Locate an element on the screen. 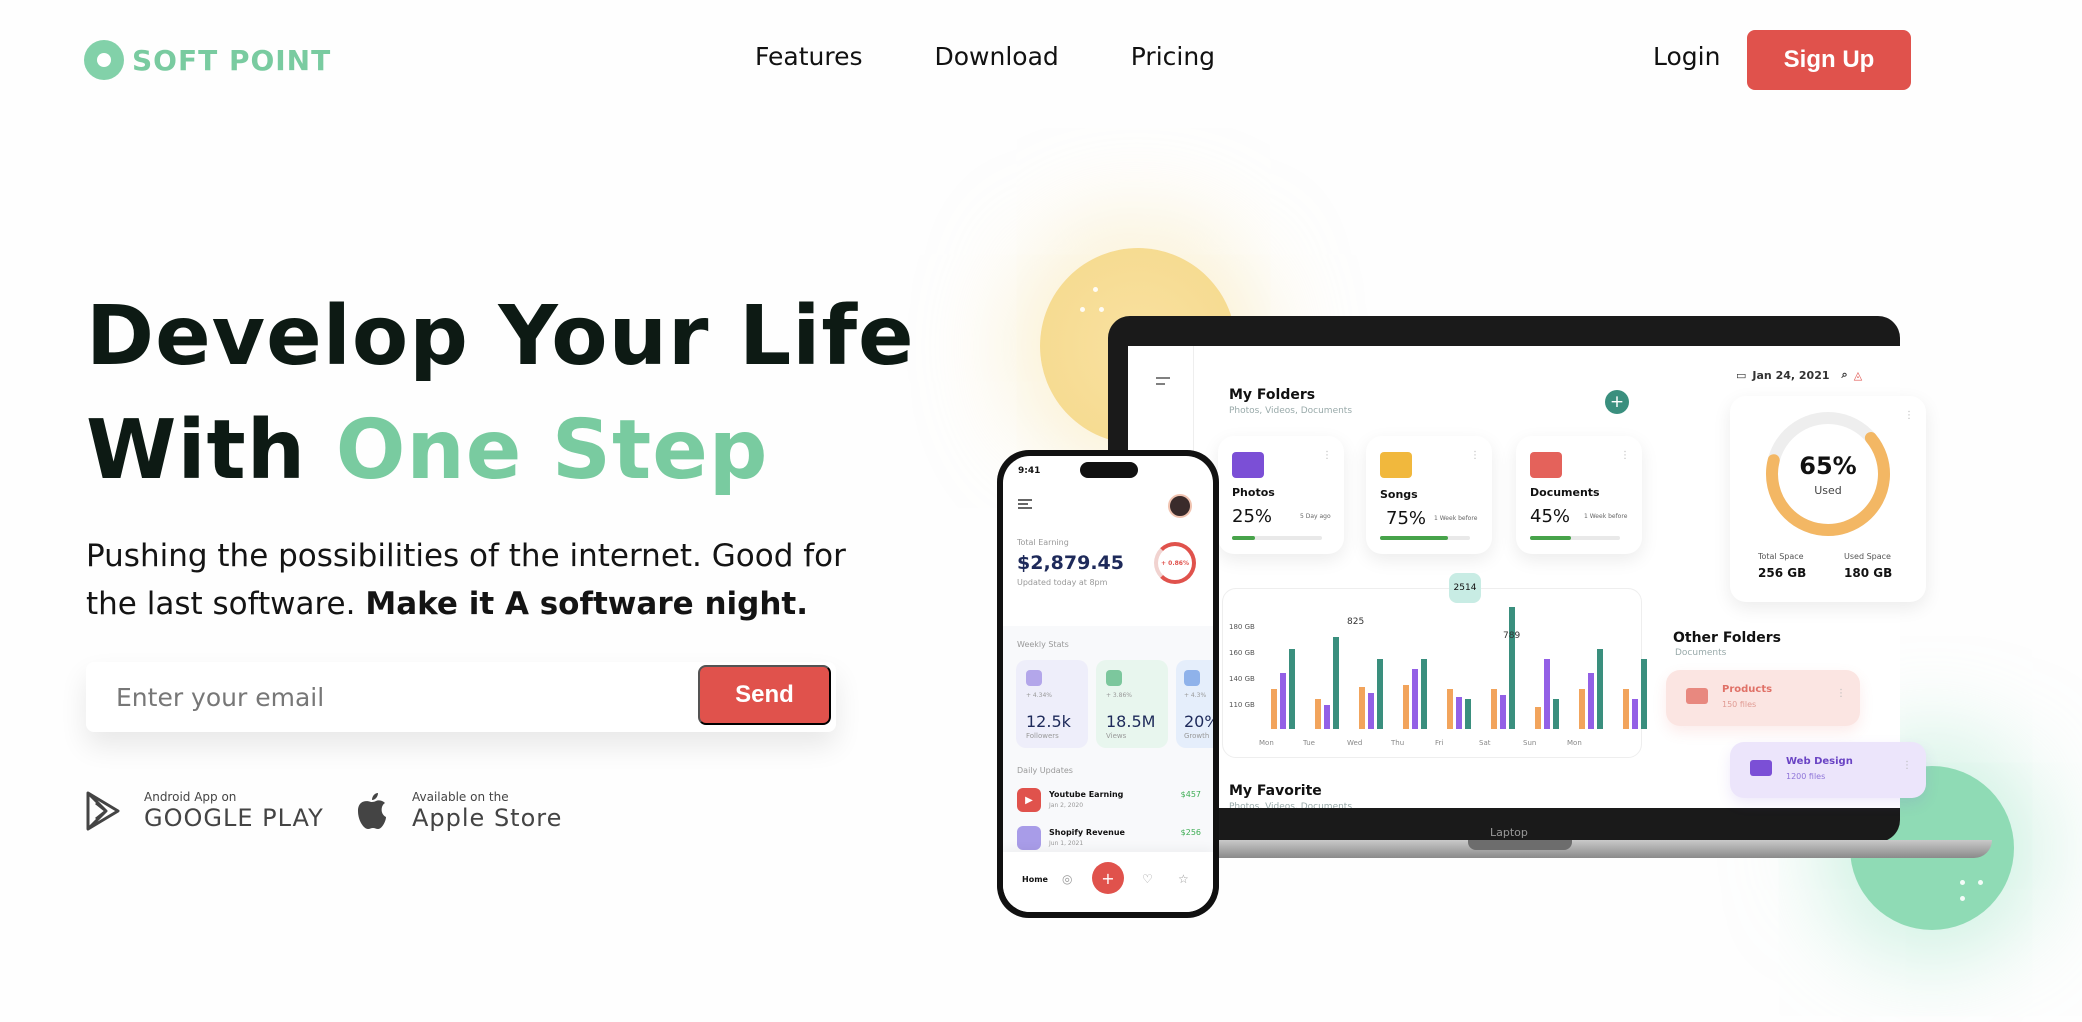 The height and width of the screenshot is (1022, 2082). other-folder-products: Products 150 files ⋮ is located at coordinates (1763, 698).